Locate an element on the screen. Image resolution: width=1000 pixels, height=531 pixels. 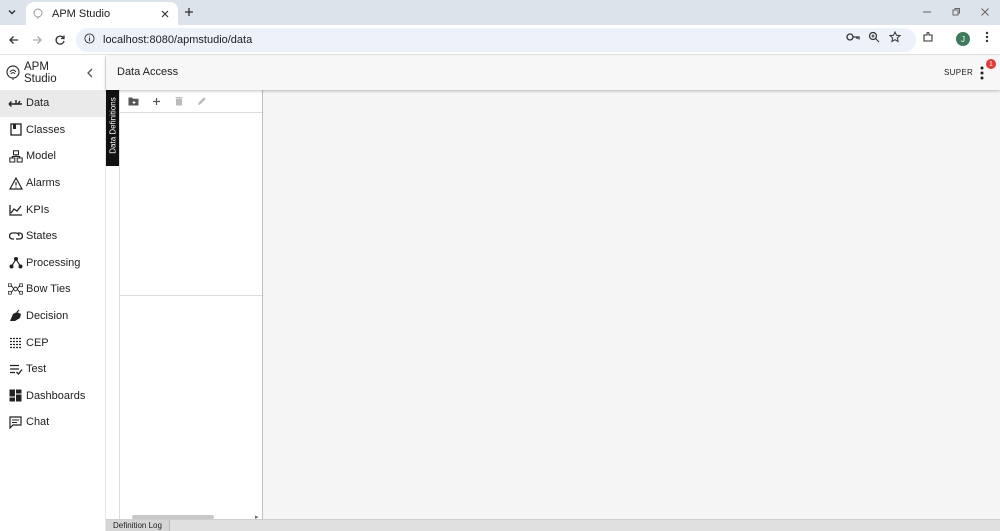
sidebar-item-model: Model is located at coordinates (52, 156).